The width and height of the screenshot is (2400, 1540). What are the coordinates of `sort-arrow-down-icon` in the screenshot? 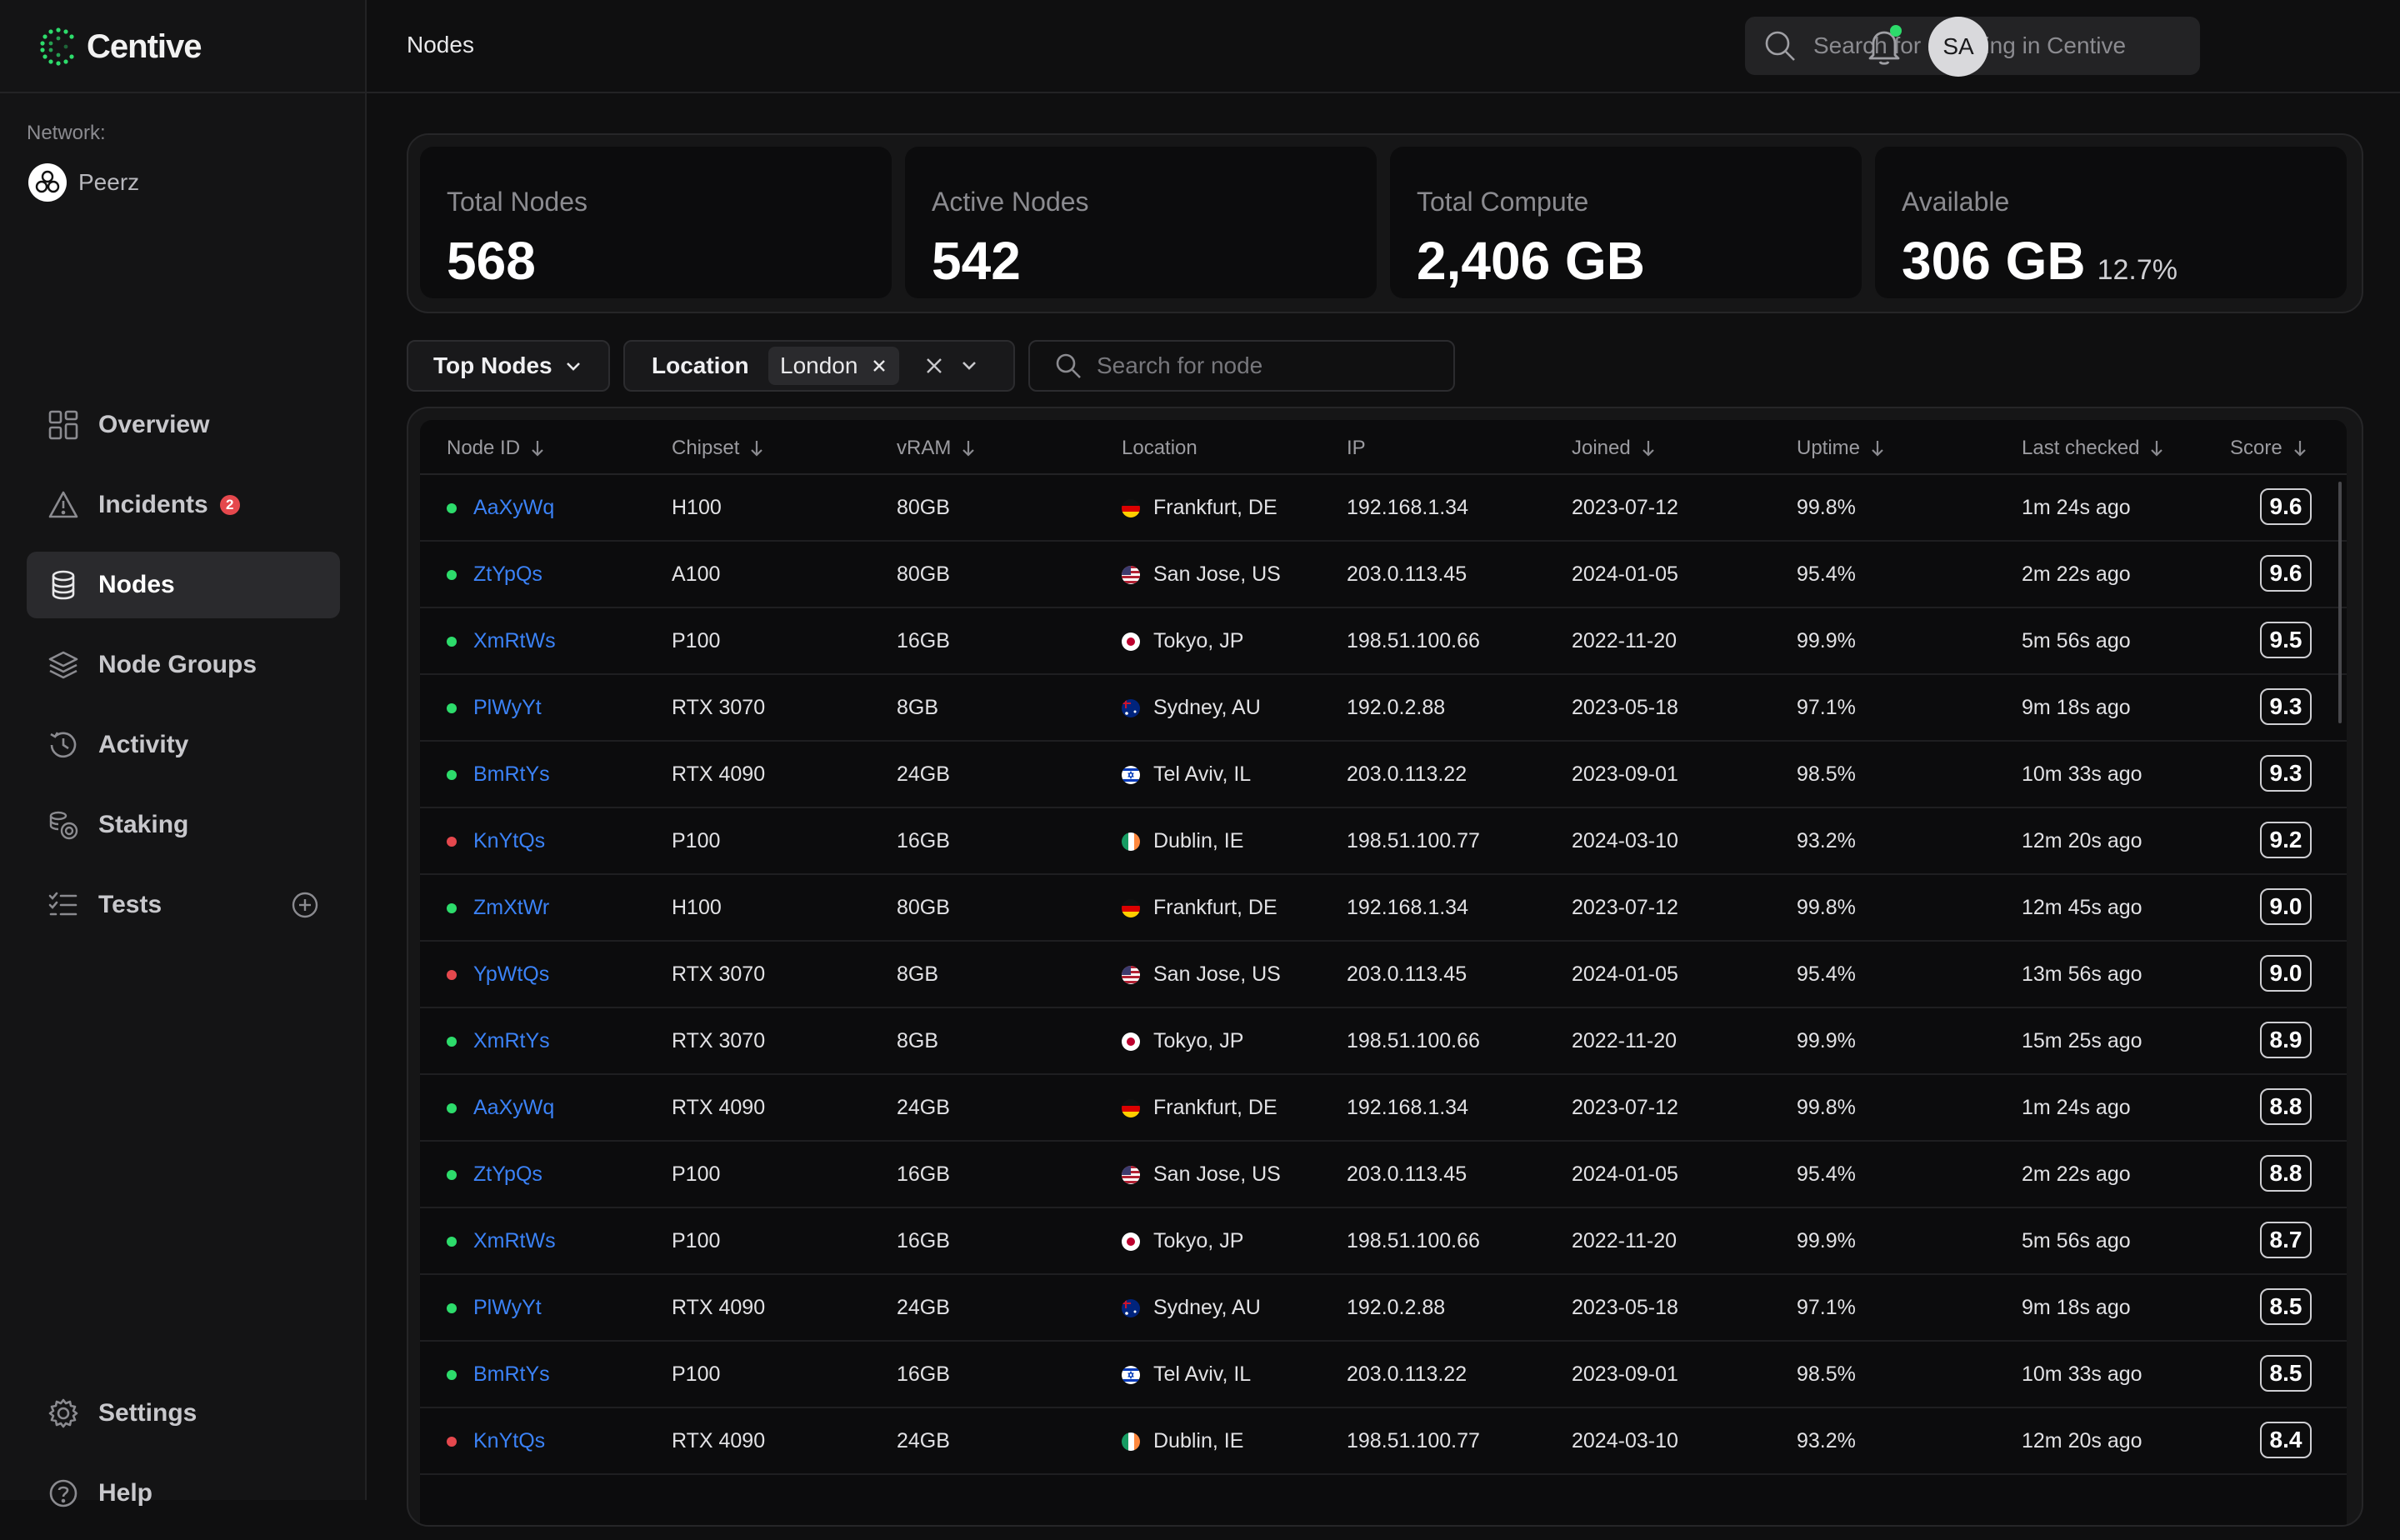 It's located at (2299, 449).